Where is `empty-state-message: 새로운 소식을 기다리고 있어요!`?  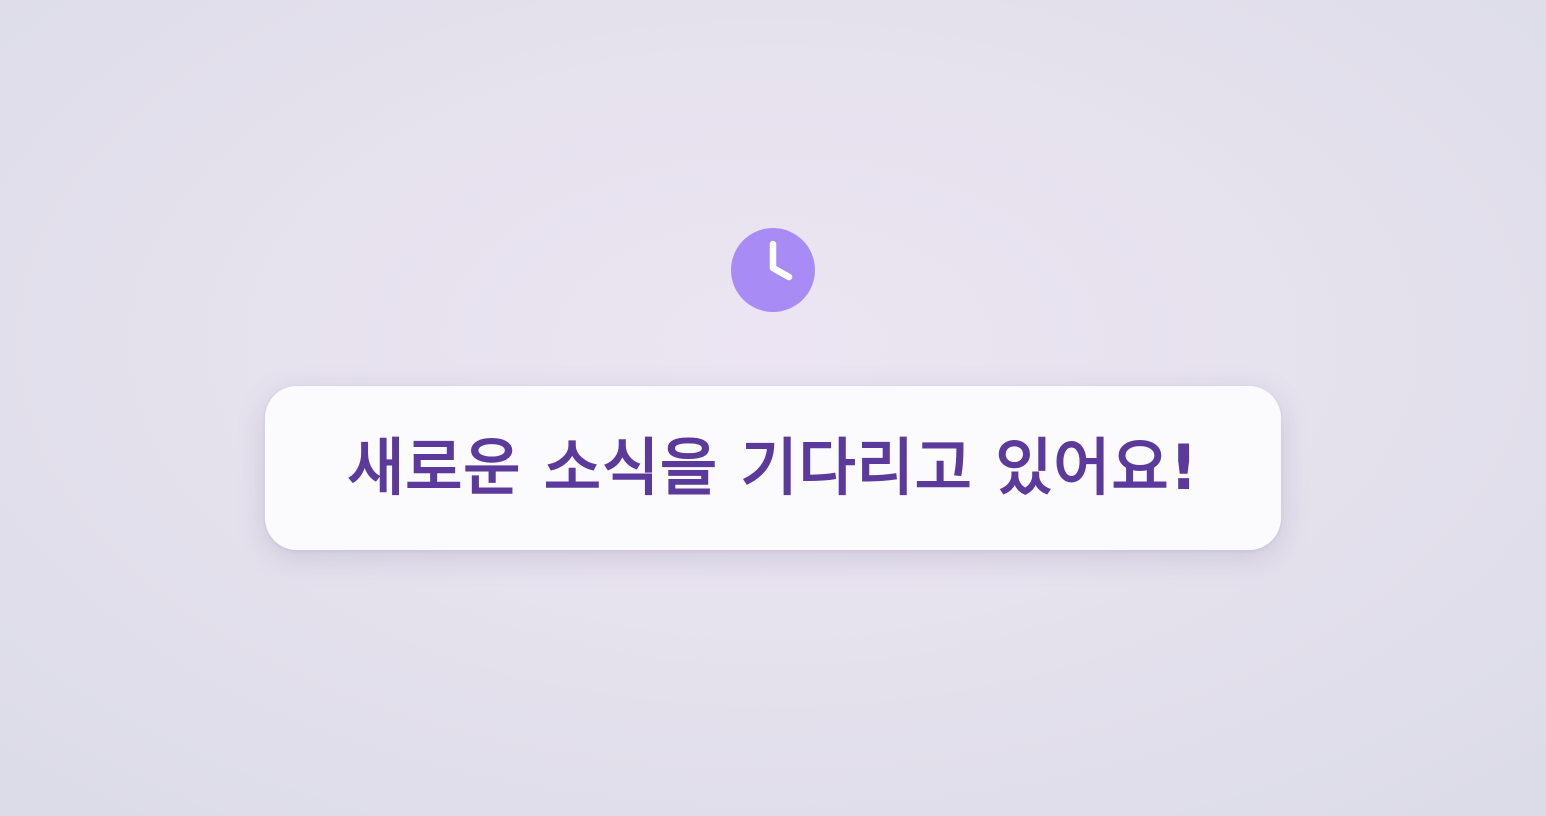 empty-state-message: 새로운 소식을 기다리고 있어요! is located at coordinates (773, 467).